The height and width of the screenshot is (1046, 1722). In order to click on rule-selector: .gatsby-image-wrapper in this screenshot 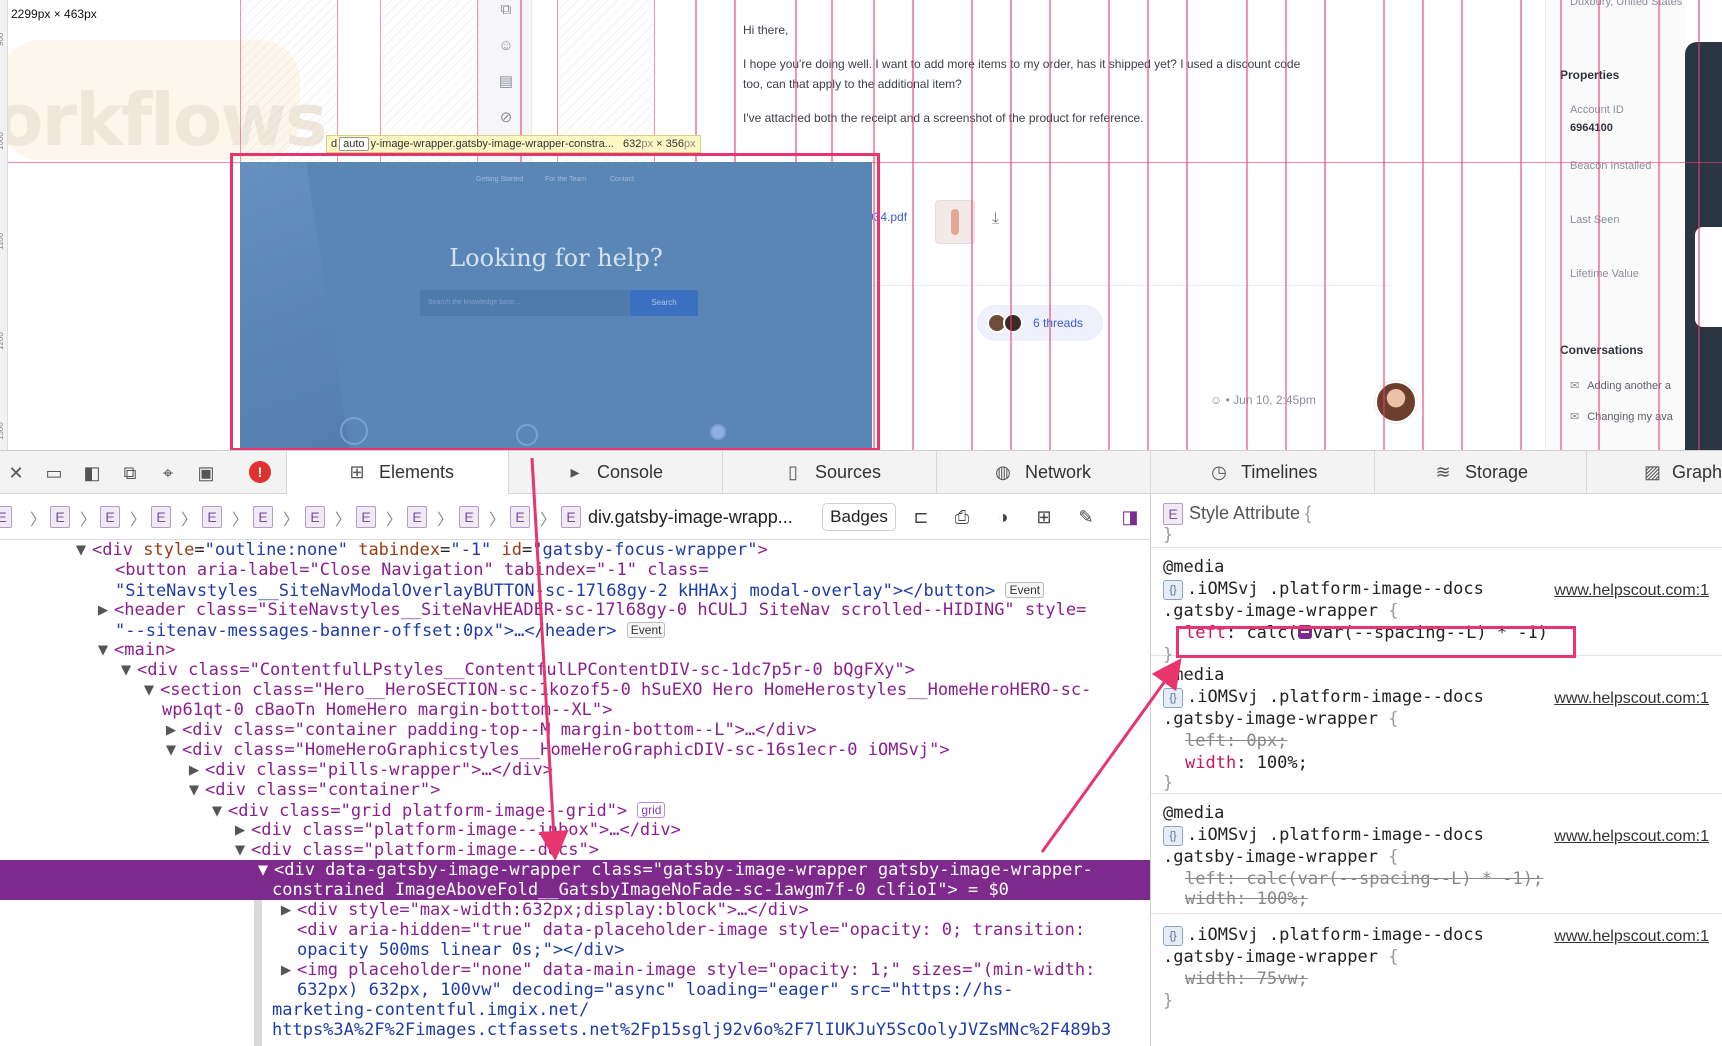, I will do `click(1270, 611)`.